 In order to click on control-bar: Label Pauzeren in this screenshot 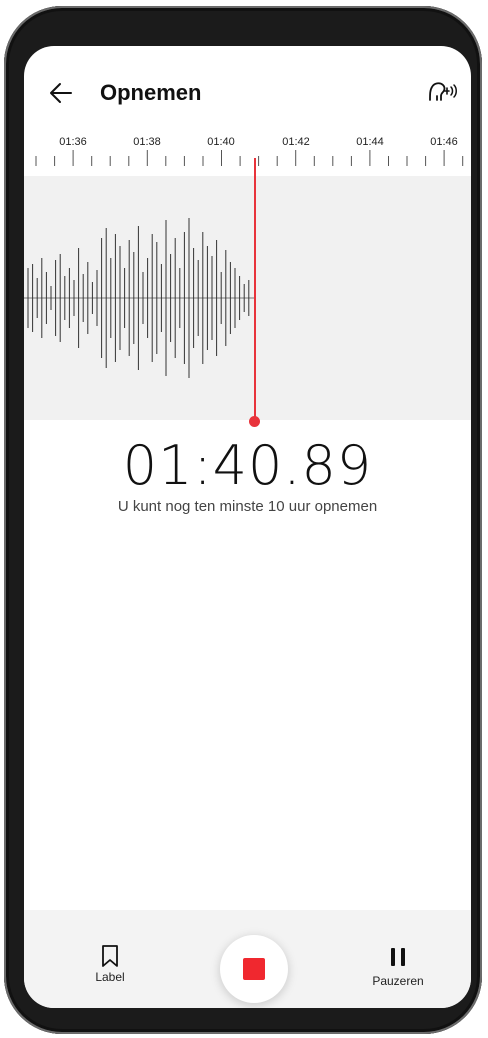, I will do `click(247, 959)`.